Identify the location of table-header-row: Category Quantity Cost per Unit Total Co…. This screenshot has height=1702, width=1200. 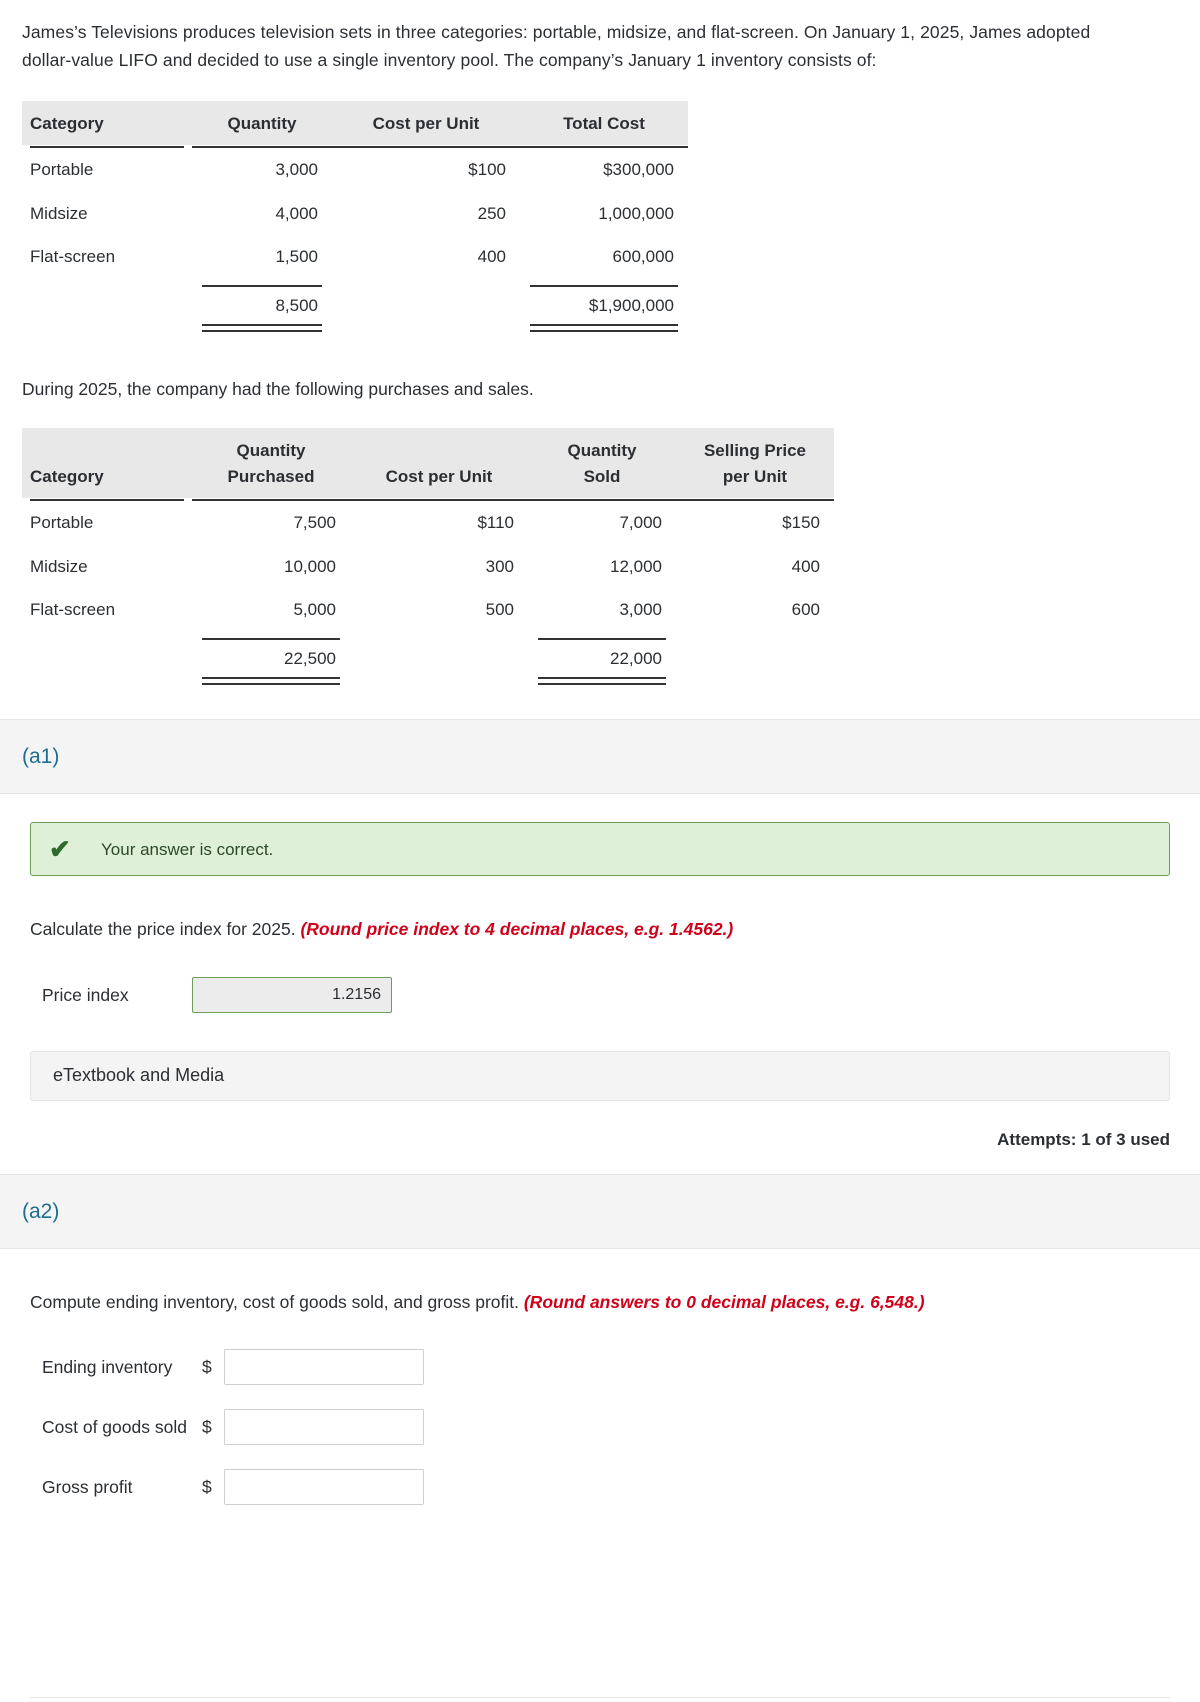
(355, 123).